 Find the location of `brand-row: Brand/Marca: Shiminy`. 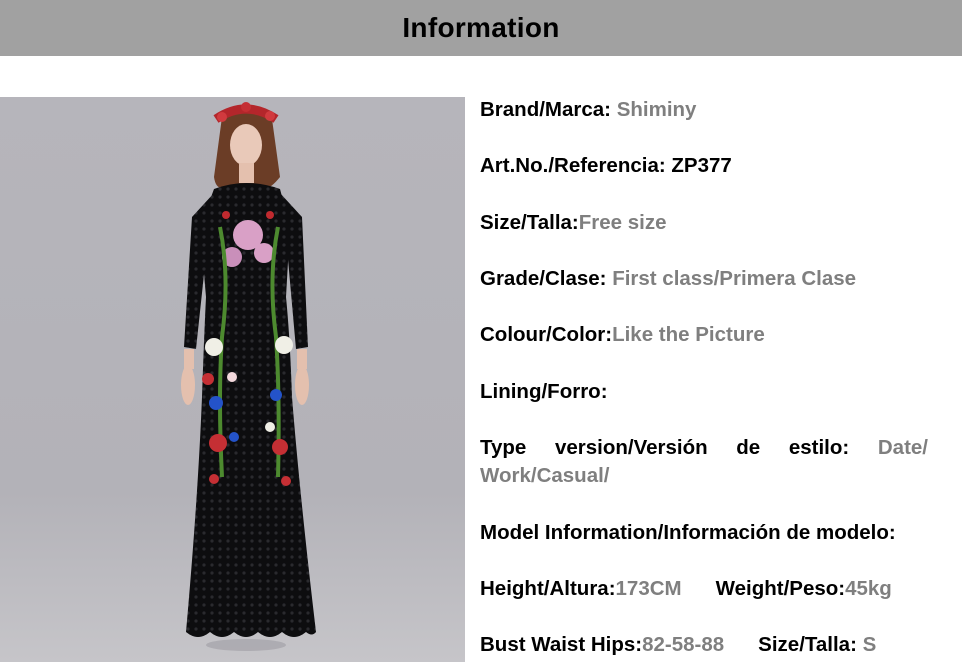

brand-row: Brand/Marca: Shiminy is located at coordinates (588, 110).